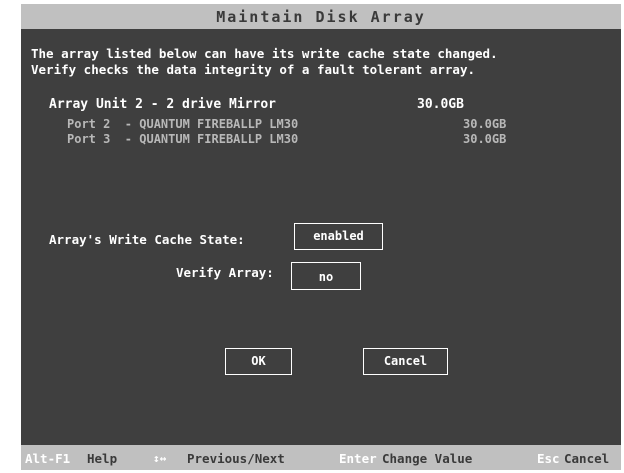 Image resolution: width=624 pixels, height=473 pixels. Describe the element at coordinates (358, 458) in the screenshot. I see `enter-key: Enter` at that location.